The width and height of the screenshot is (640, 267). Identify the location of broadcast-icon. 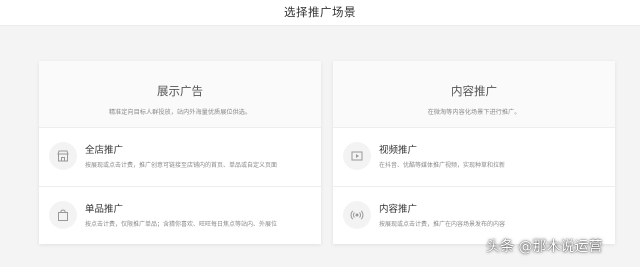
(357, 215).